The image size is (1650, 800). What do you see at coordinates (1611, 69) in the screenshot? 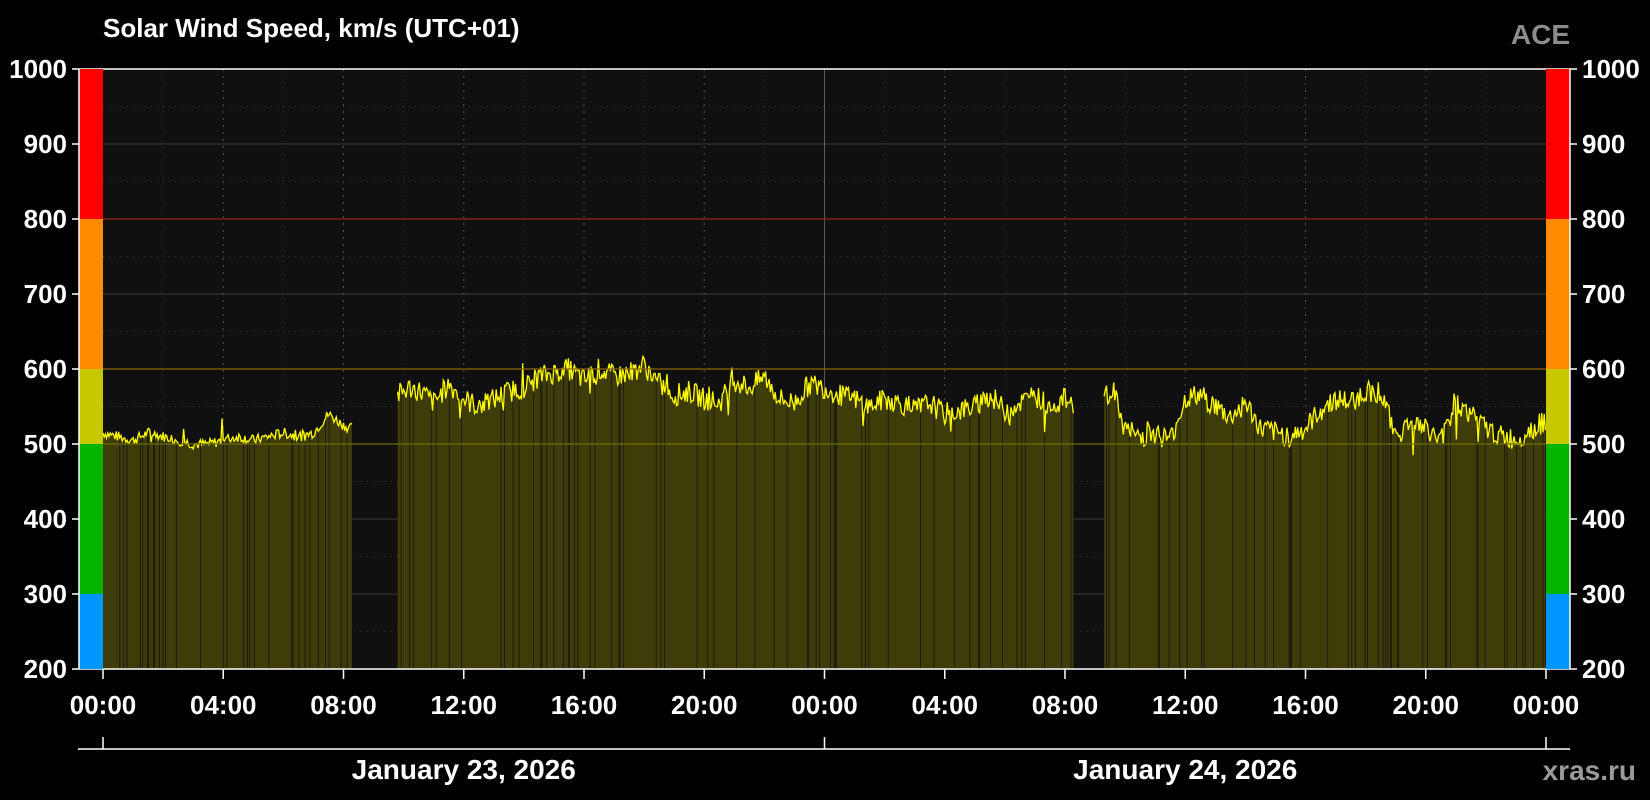
I see `y-tick-label-right: 1000` at bounding box center [1611, 69].